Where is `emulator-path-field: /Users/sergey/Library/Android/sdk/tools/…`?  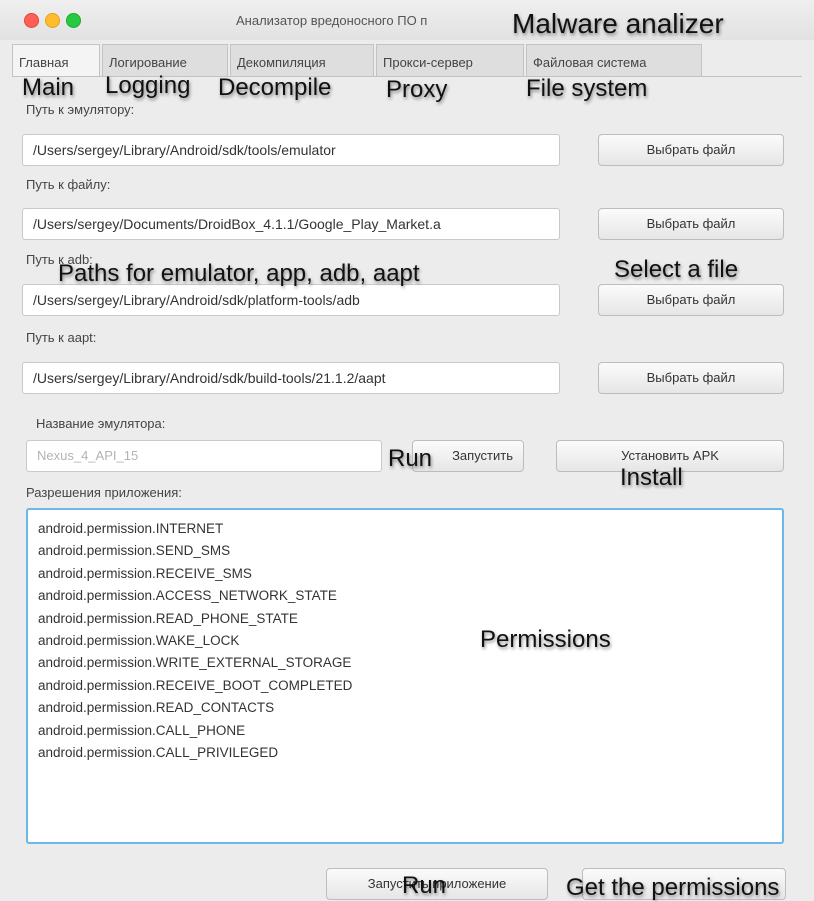
emulator-path-field: /Users/sergey/Library/Android/sdk/tools/… is located at coordinates (291, 150).